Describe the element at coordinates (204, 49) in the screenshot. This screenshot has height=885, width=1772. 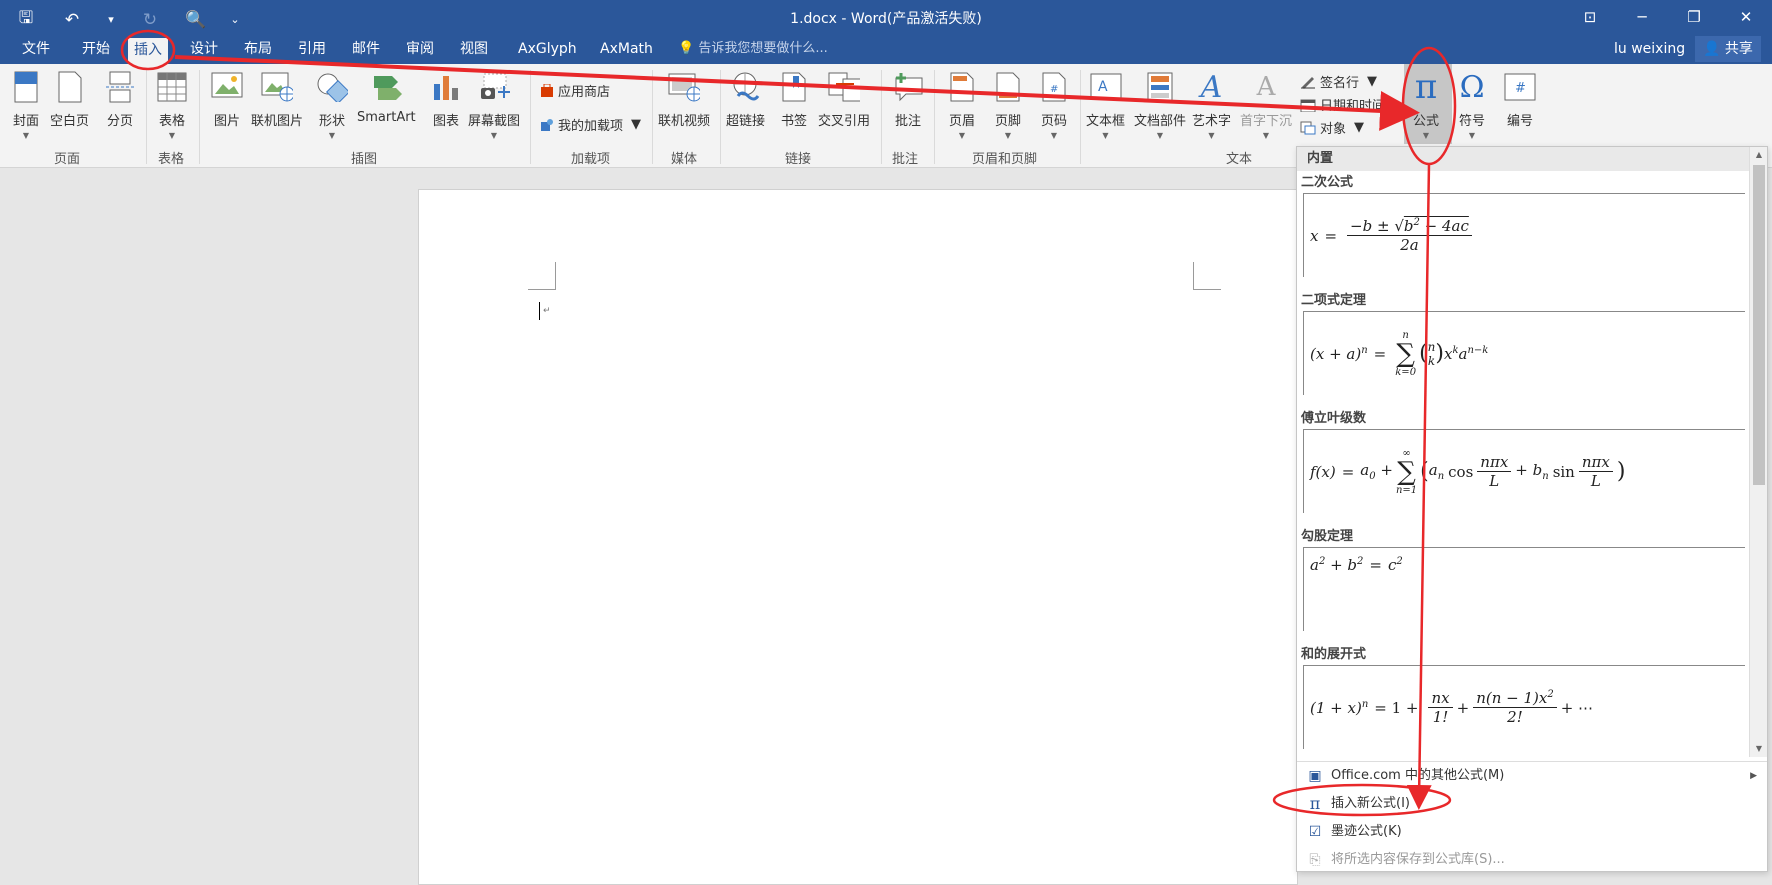
I see `tab-design: 设计` at that location.